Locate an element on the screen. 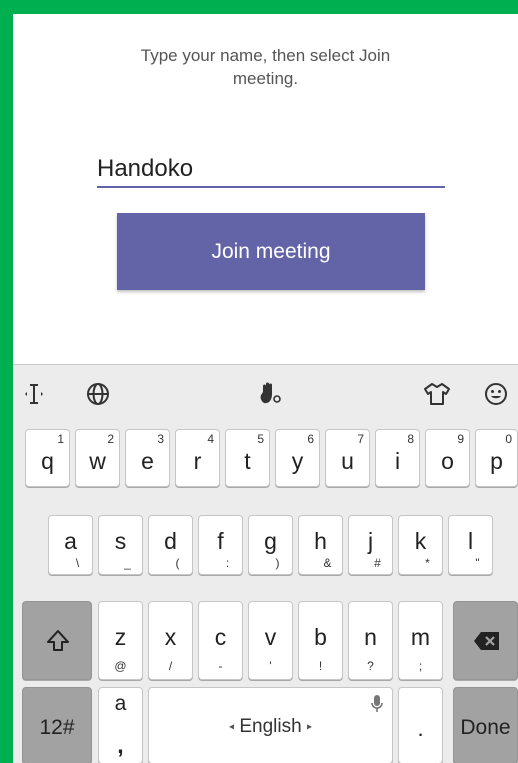 The image size is (518, 763). key-hint: 7 is located at coordinates (360, 439).